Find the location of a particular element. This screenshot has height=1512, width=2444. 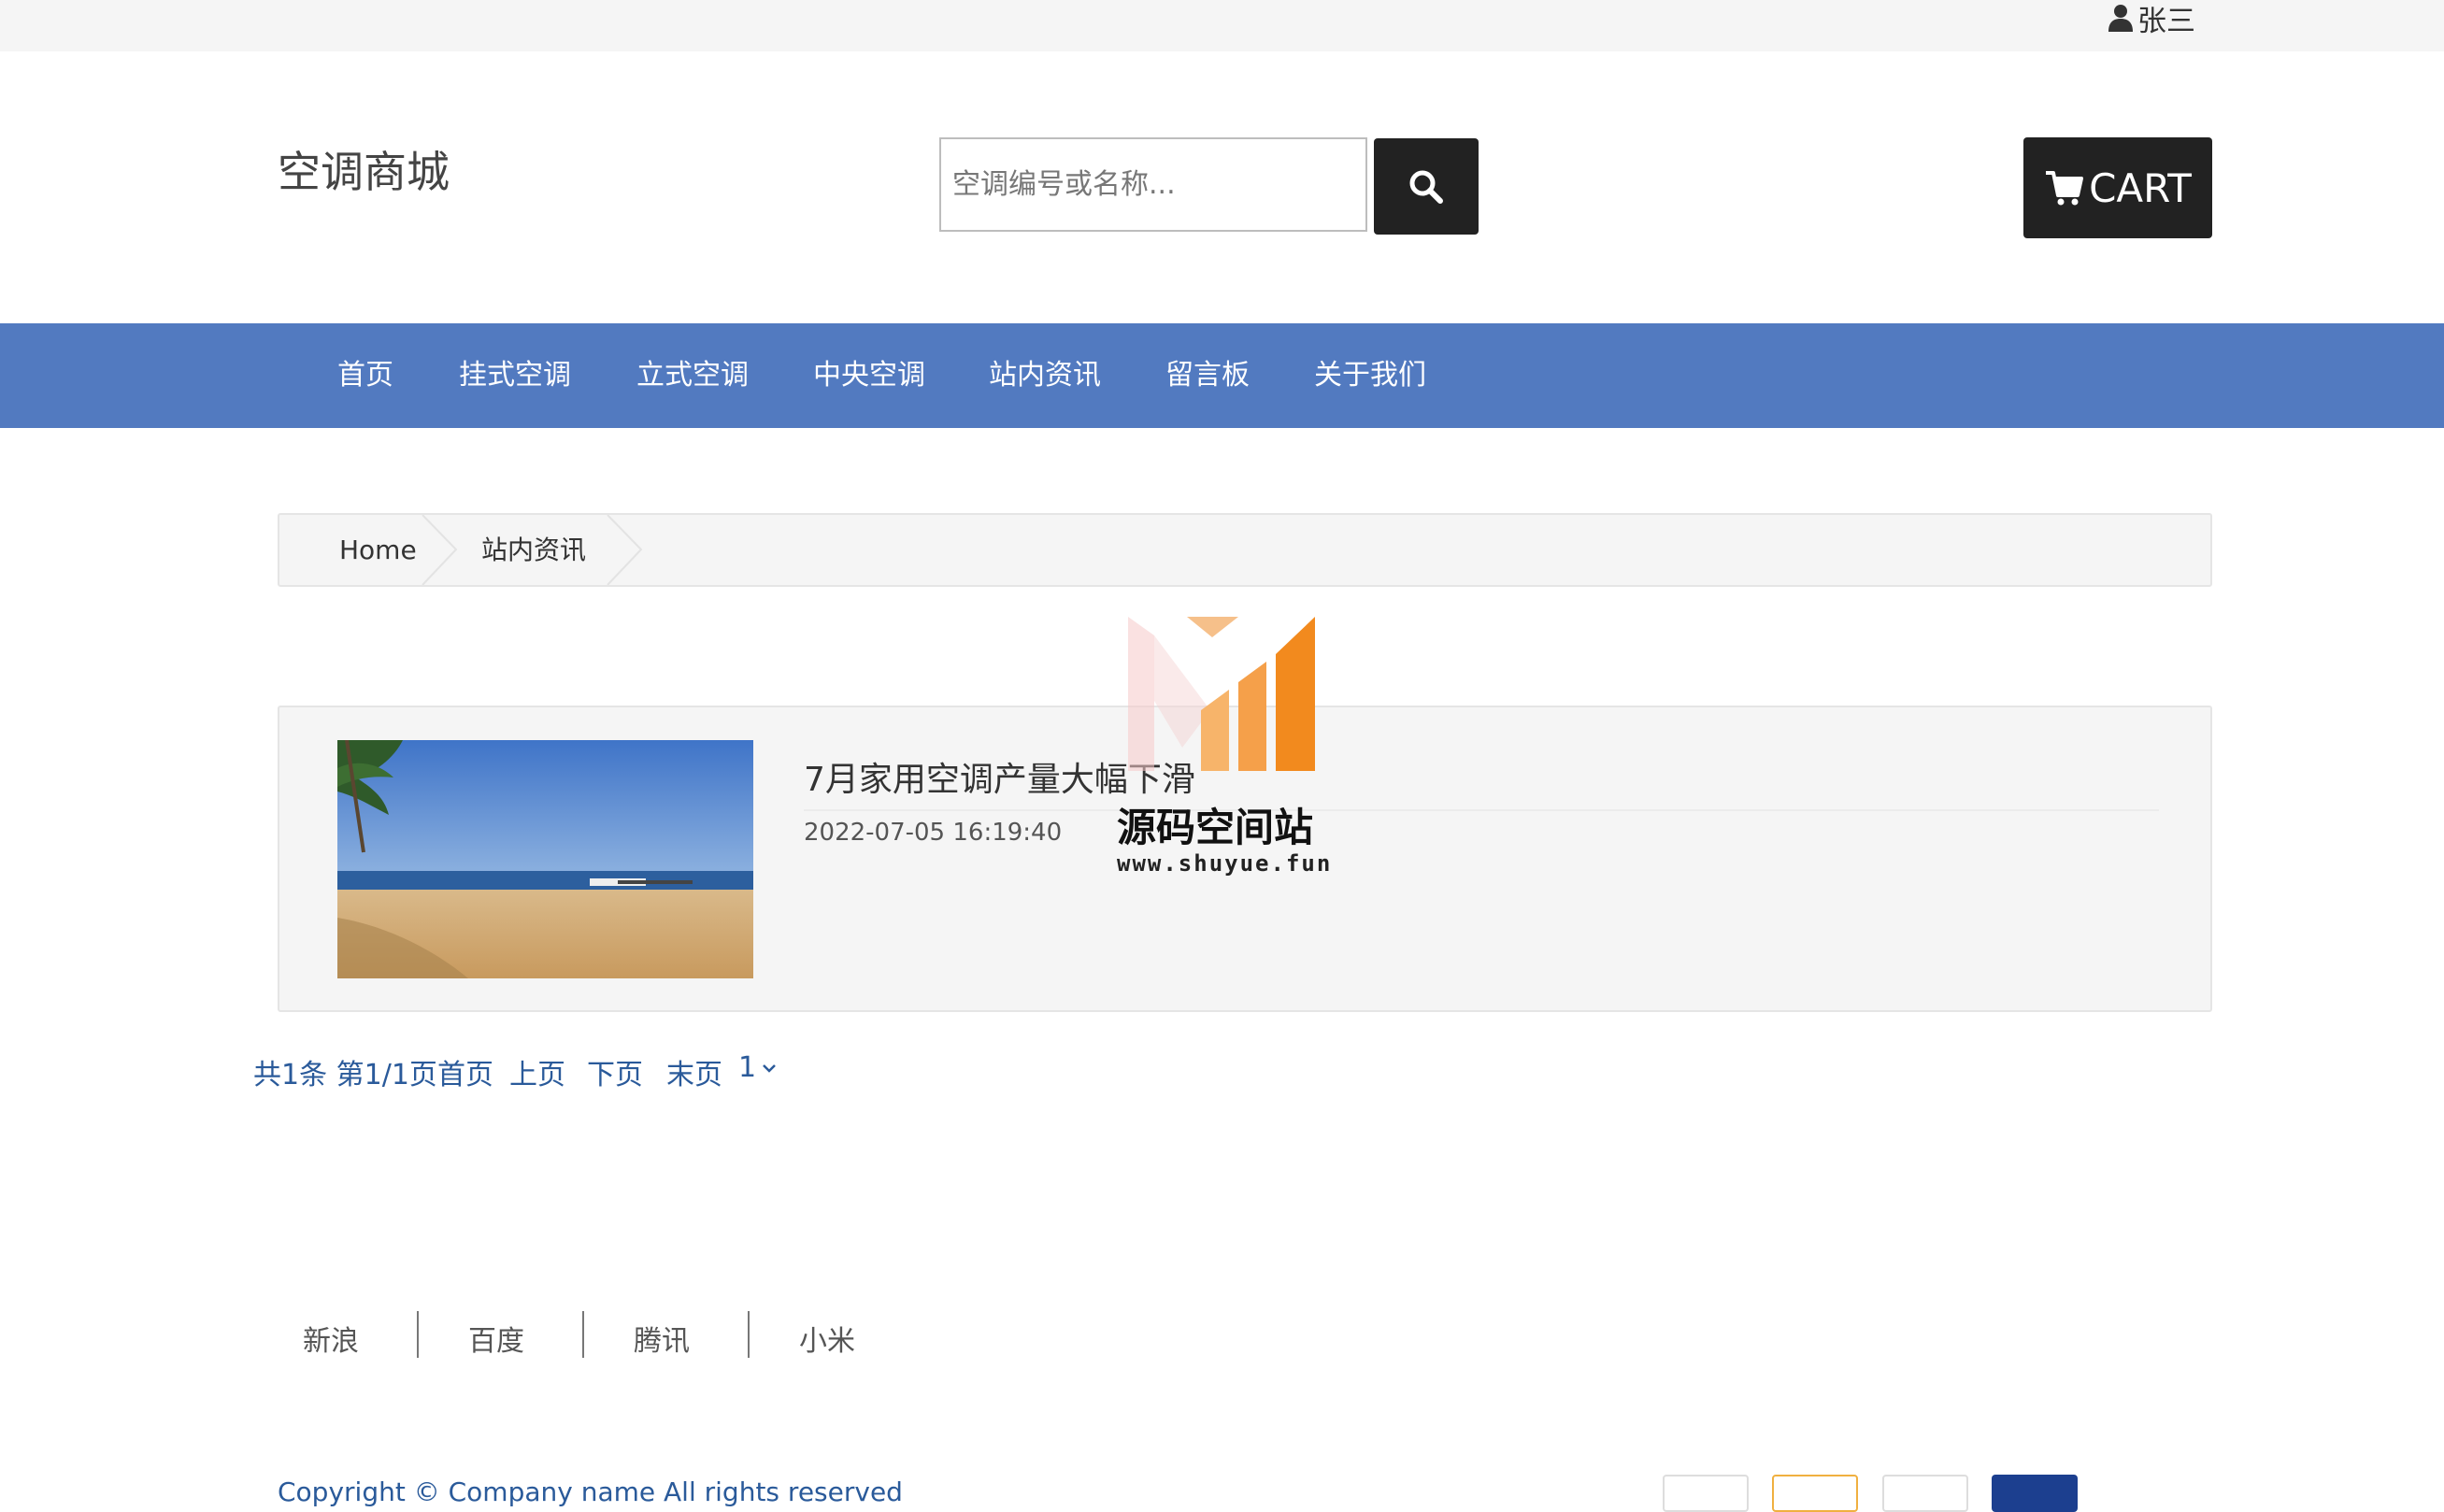

news-thumbnail is located at coordinates (545, 859).